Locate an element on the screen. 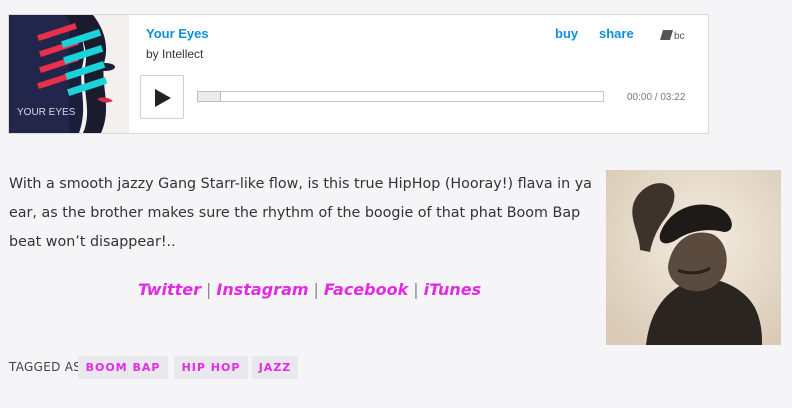 The width and height of the screenshot is (792, 408). time-readout: 00:00 / 03:22 is located at coordinates (656, 97).